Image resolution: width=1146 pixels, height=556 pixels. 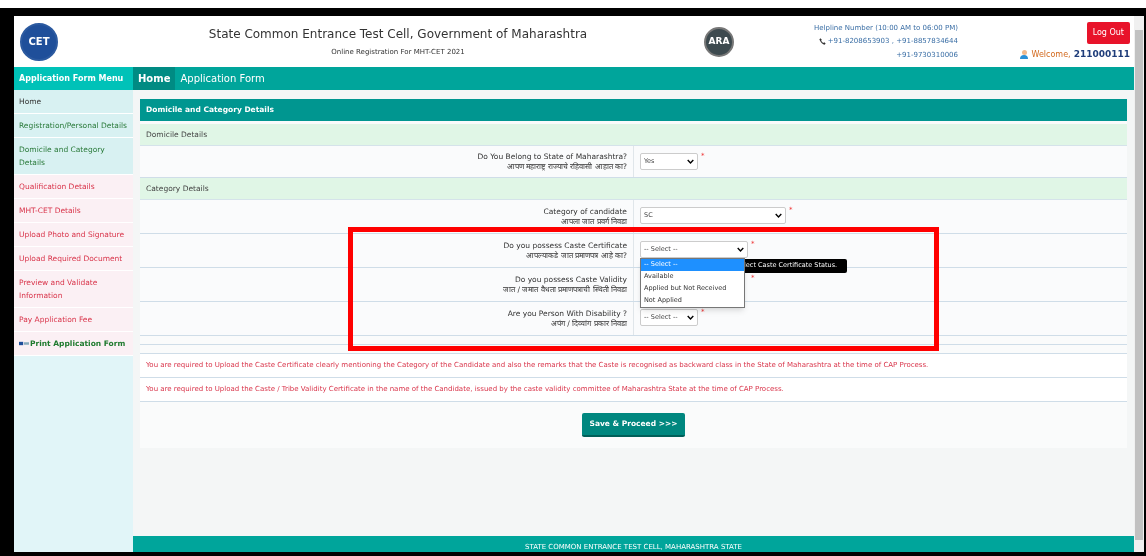 I want to click on user-icon, so click(x=1024, y=54).